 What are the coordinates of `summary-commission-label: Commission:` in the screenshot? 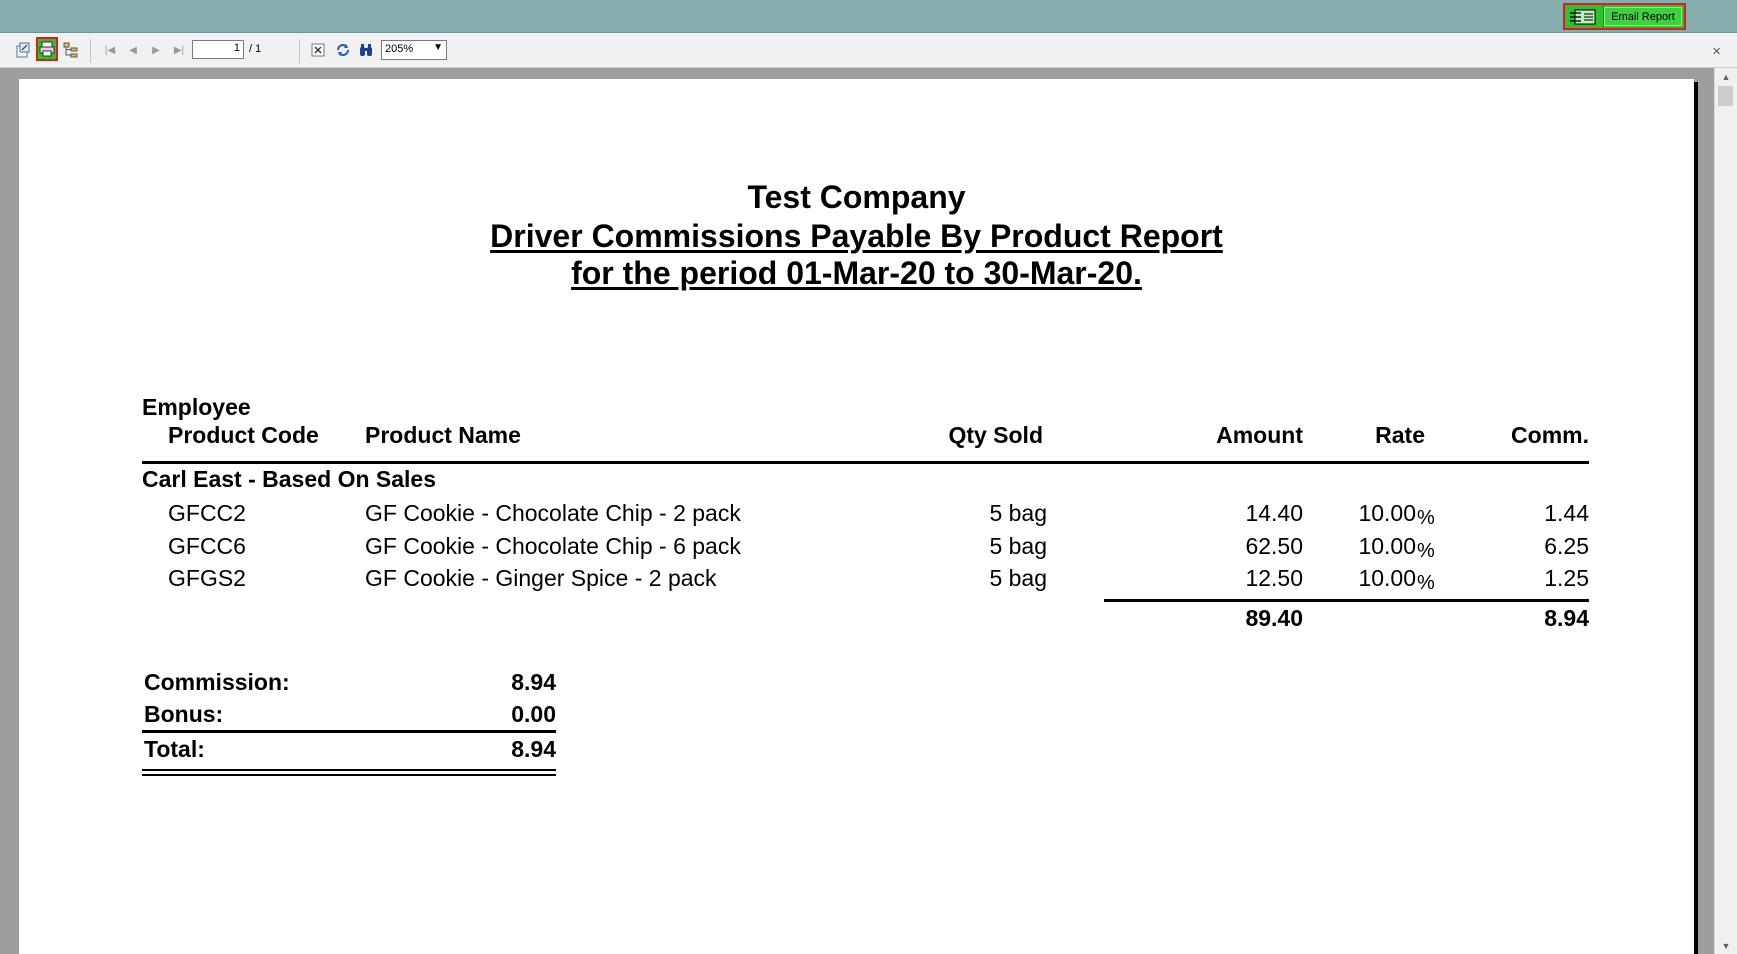 It's located at (217, 682).